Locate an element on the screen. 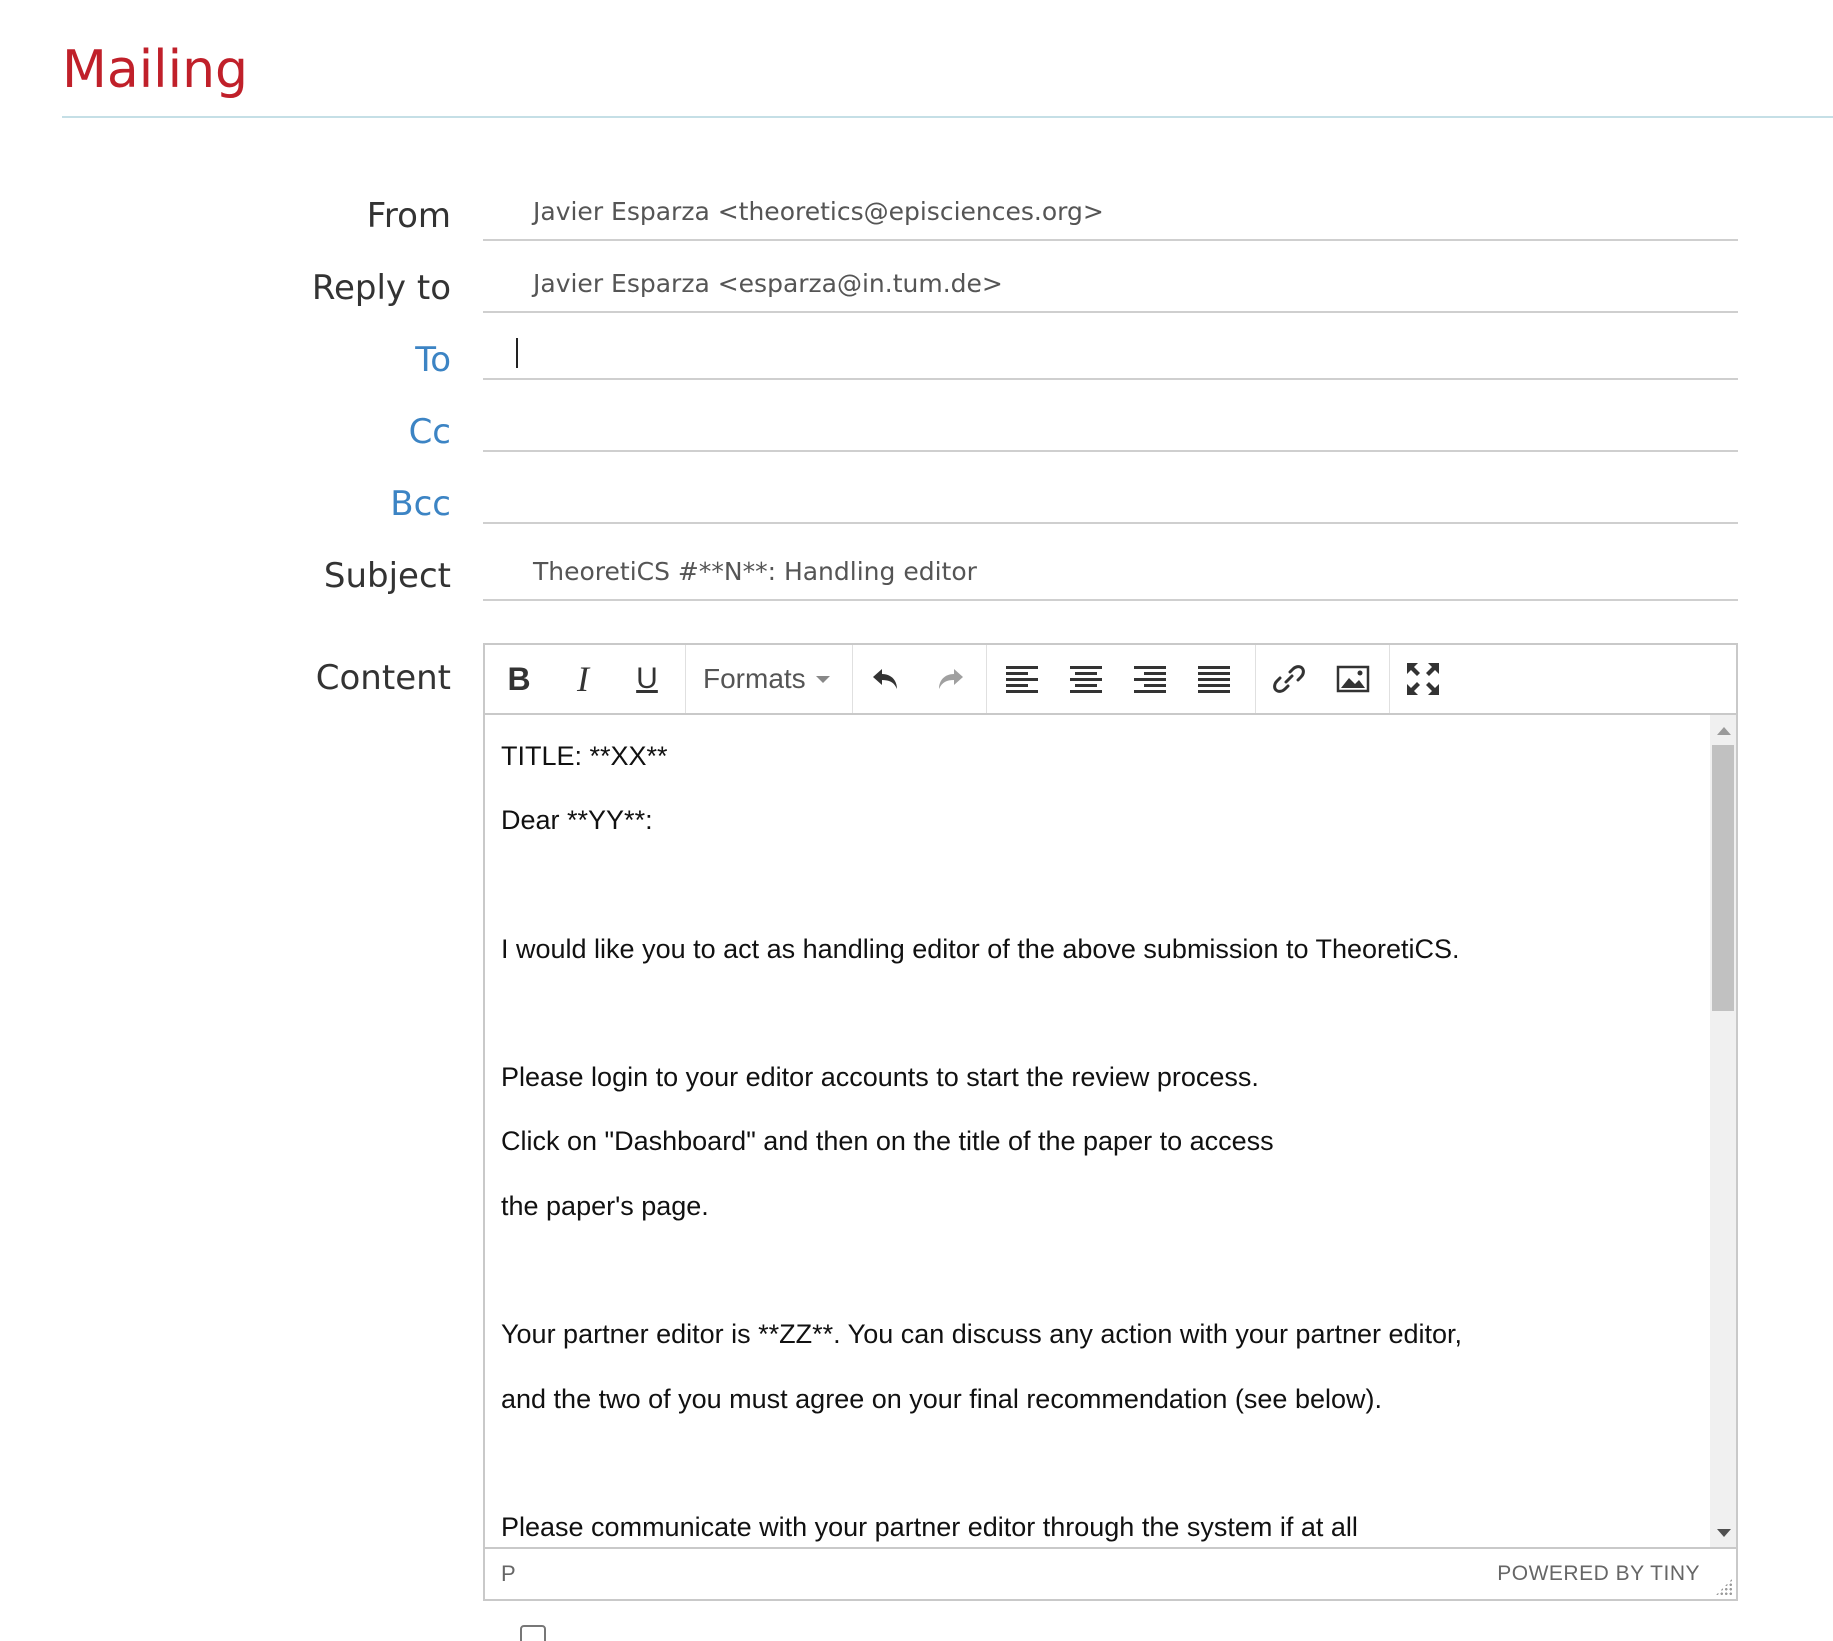 The image size is (1833, 1641). scrollbar-thumb is located at coordinates (1723, 878).